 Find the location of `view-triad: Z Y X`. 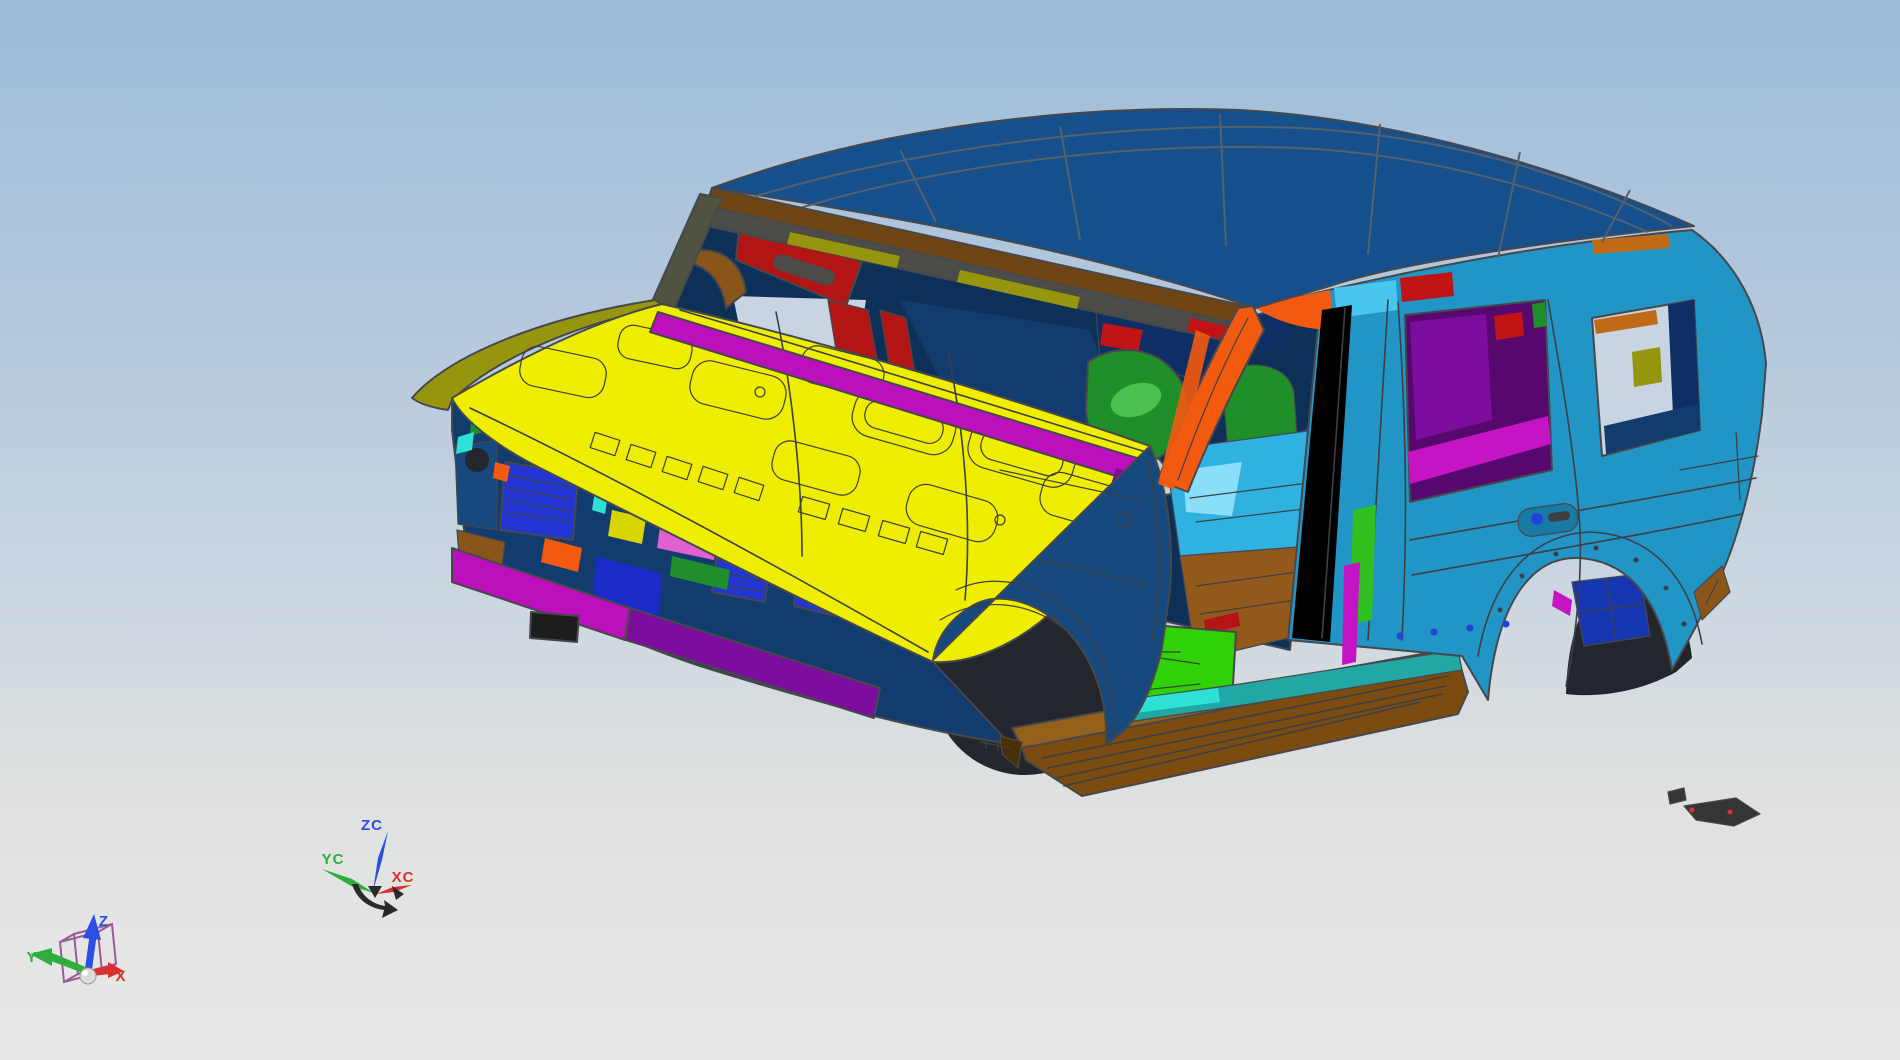

view-triad: Z Y X is located at coordinates (76, 949).